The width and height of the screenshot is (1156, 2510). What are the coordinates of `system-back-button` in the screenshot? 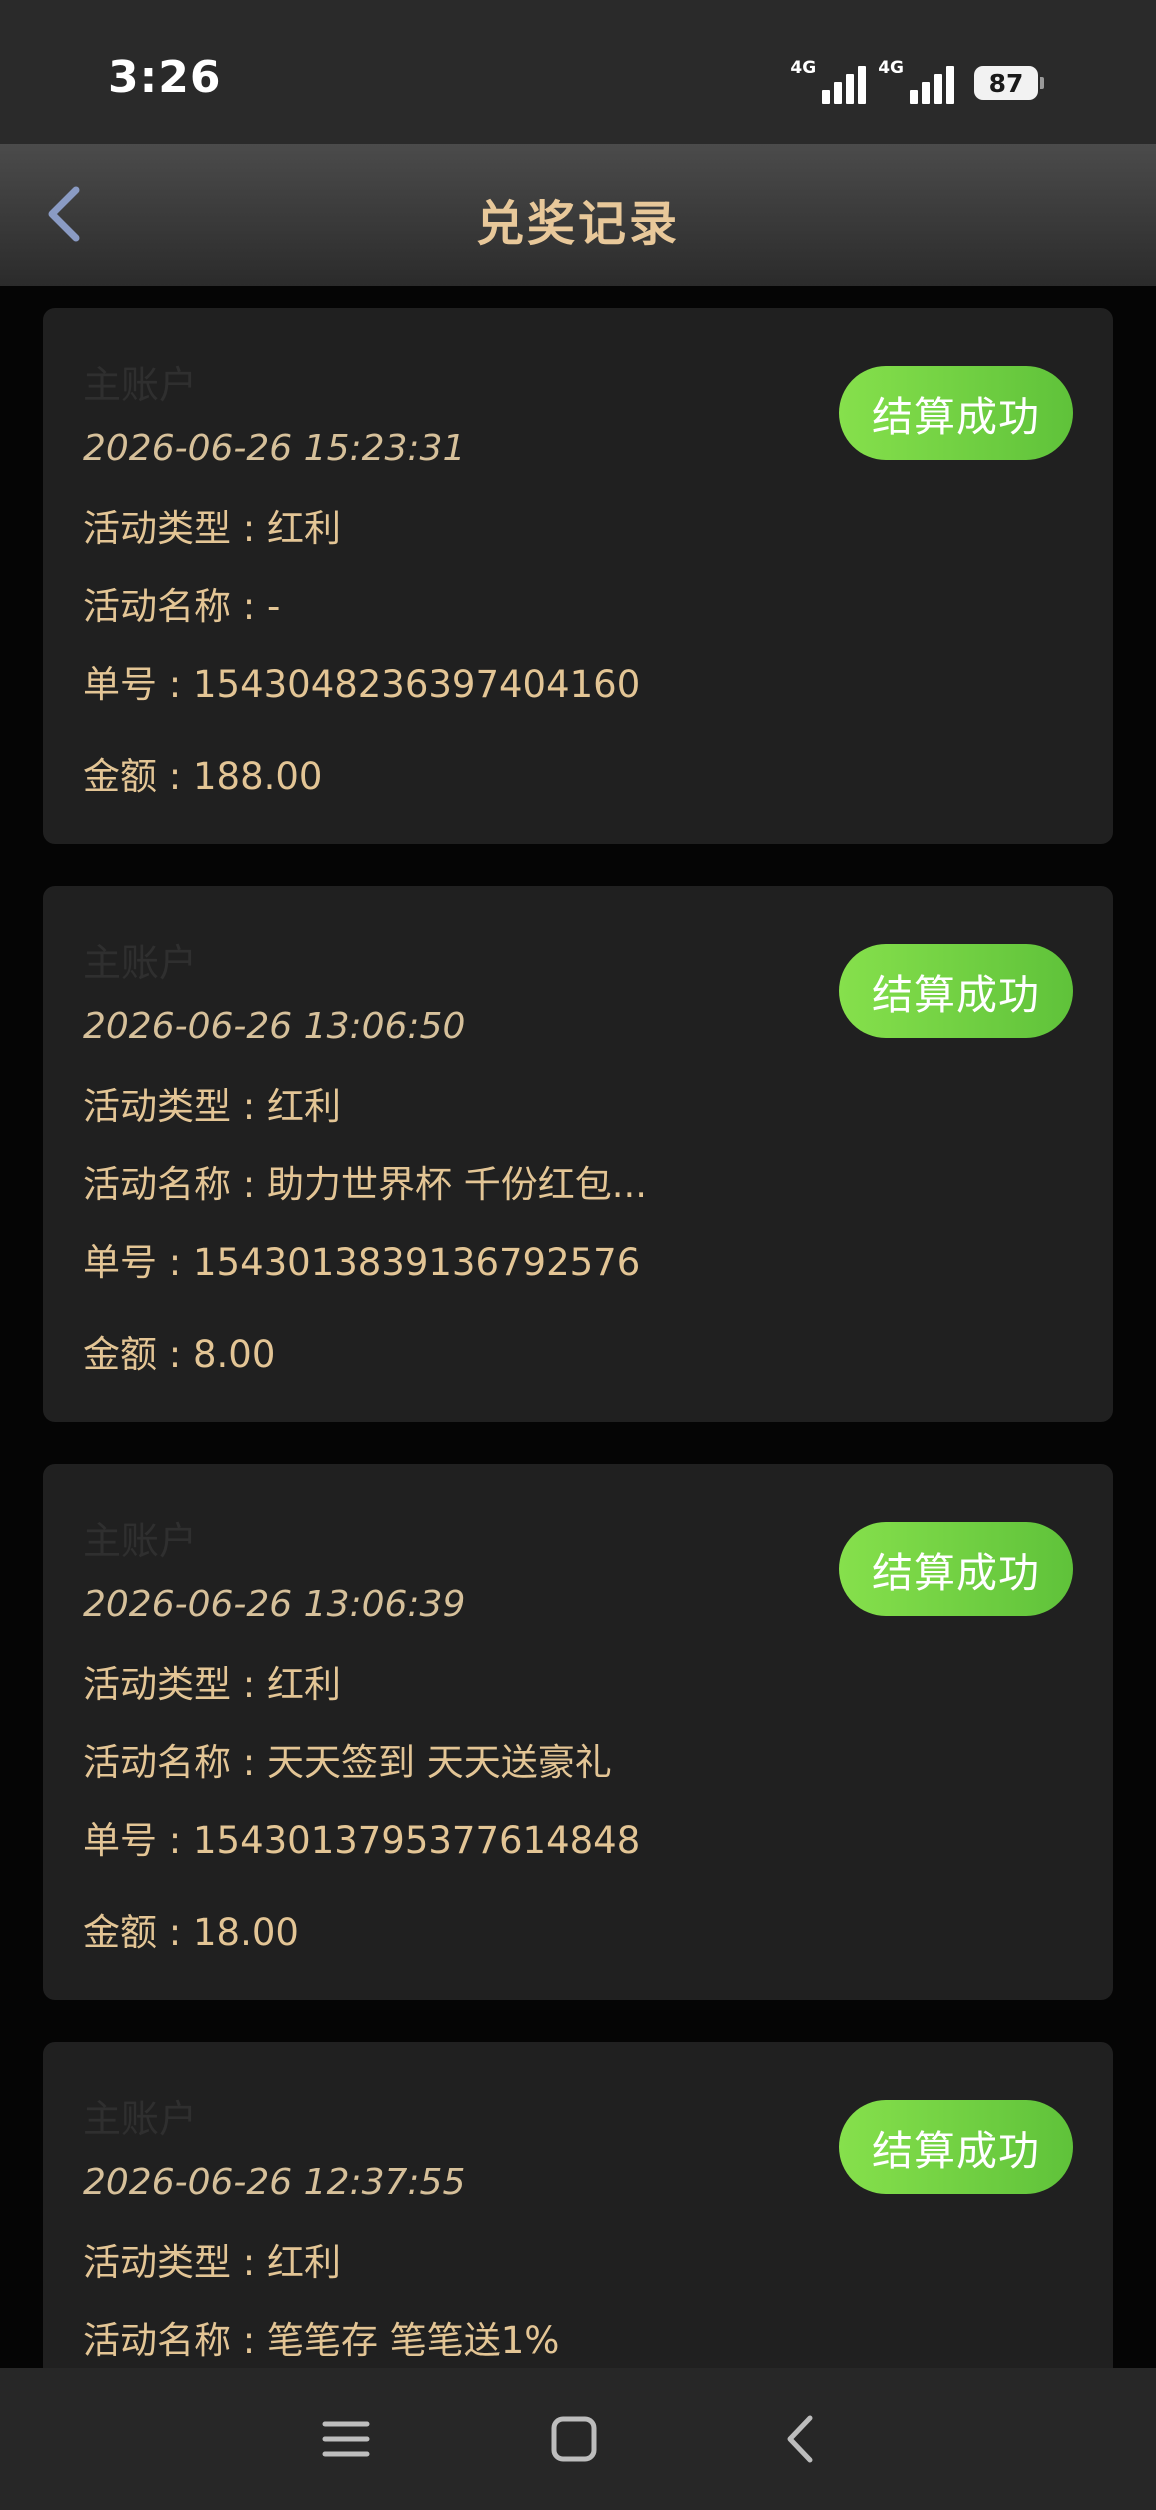 It's located at (801, 2439).